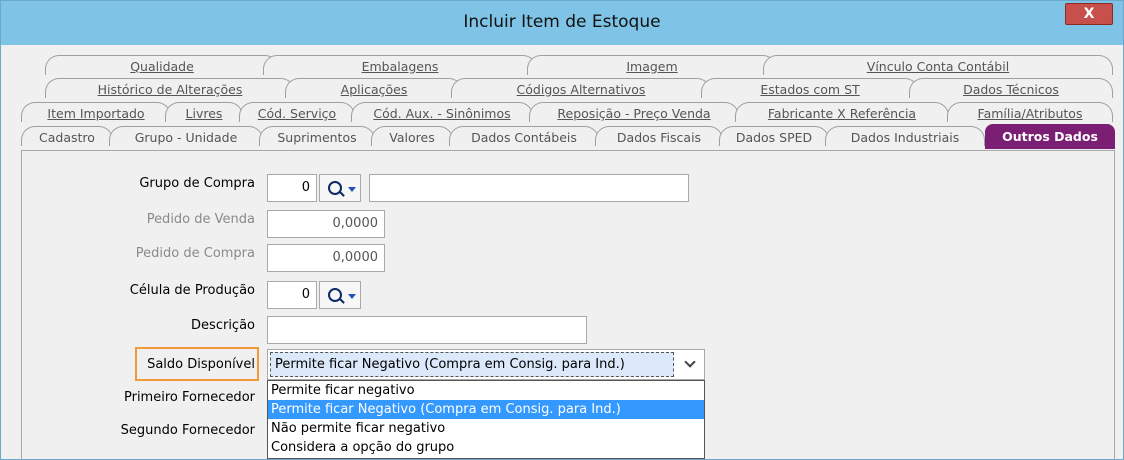 The width and height of the screenshot is (1124, 460). I want to click on tab-vinculo-conta-contabil: Vínculo Conta Contábil, so click(938, 65).